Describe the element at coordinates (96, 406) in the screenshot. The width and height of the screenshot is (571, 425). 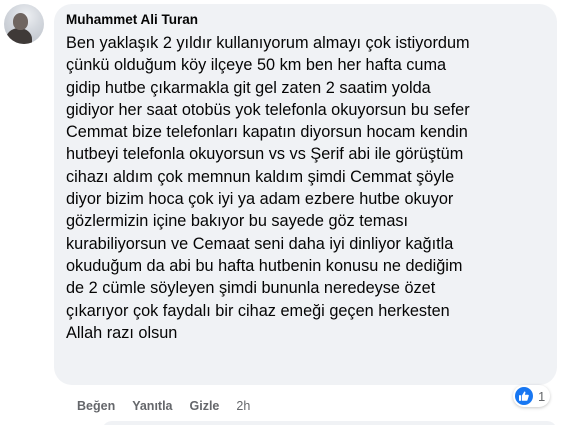
I see `like-button: Beğen` at that location.